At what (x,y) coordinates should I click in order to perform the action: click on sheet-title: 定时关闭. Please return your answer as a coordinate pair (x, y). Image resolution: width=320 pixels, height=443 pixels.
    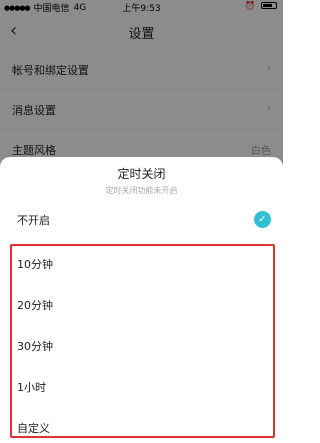
    Looking at the image, I should click on (141, 174).